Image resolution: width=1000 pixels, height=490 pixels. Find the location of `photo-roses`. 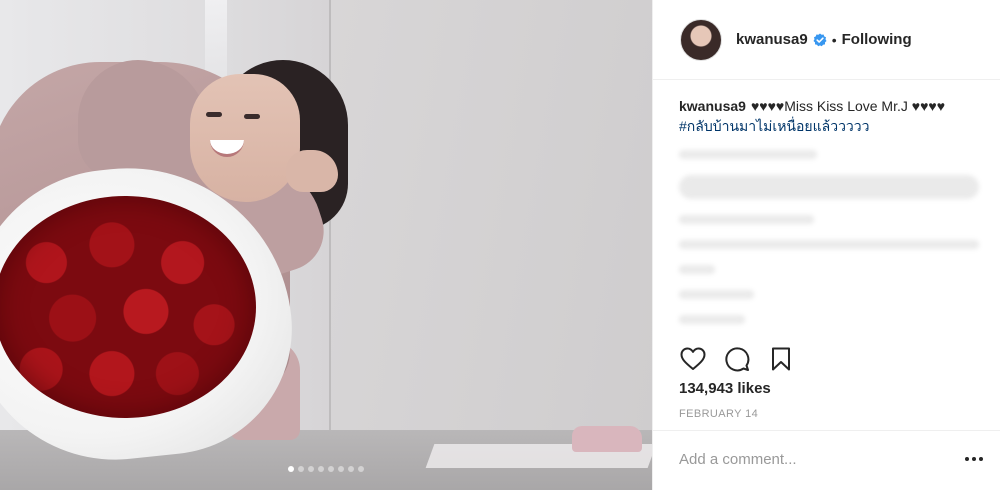

photo-roses is located at coordinates (128, 307).